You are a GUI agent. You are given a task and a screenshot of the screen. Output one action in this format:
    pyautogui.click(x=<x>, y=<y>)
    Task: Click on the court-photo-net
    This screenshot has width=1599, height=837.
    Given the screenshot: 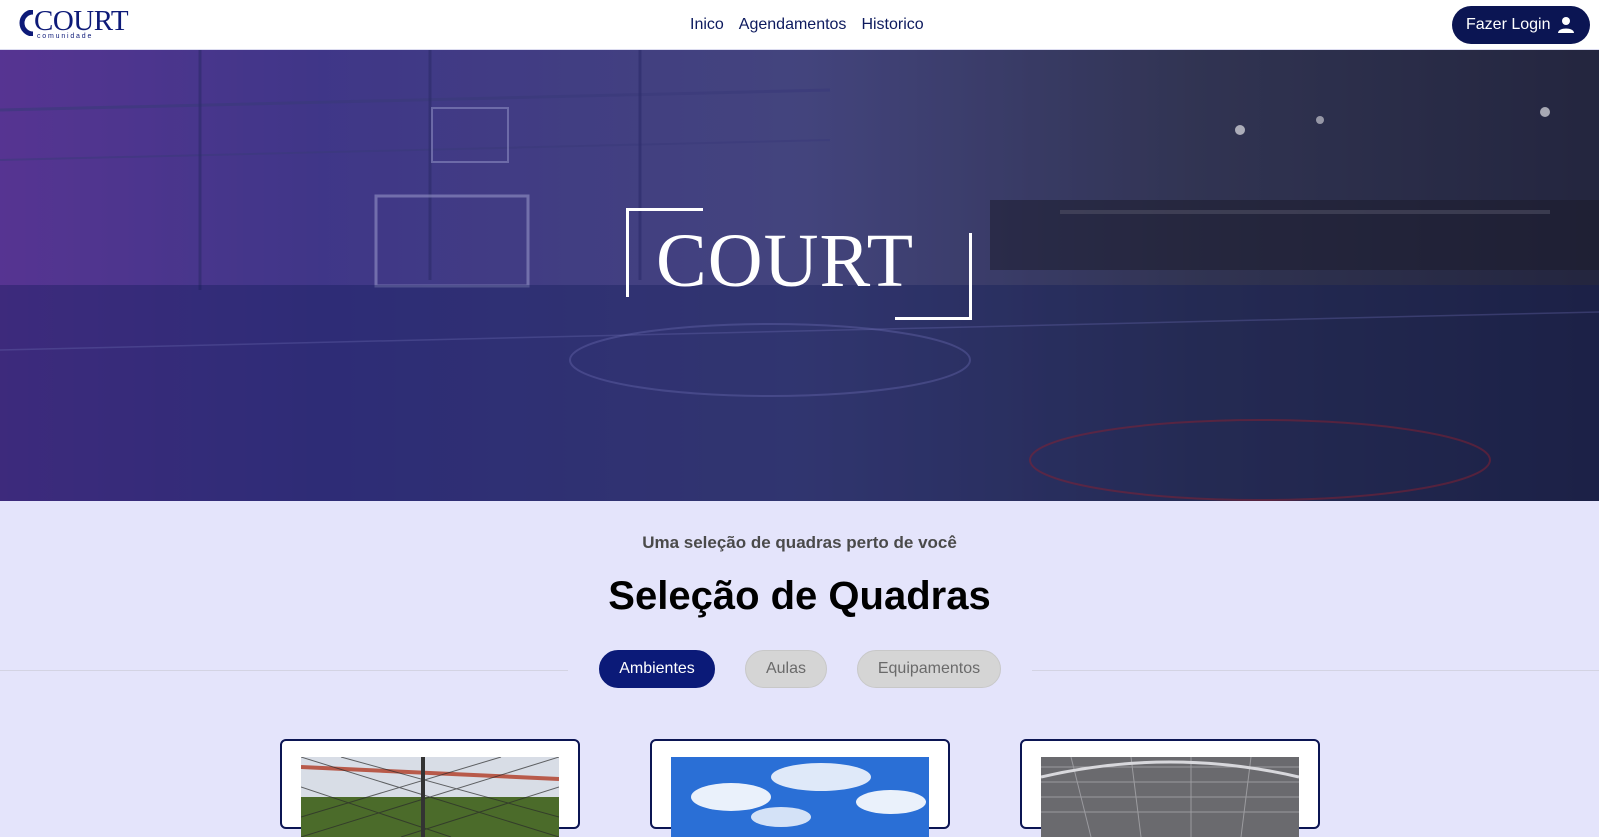 What is the action you would take?
    pyautogui.click(x=430, y=797)
    